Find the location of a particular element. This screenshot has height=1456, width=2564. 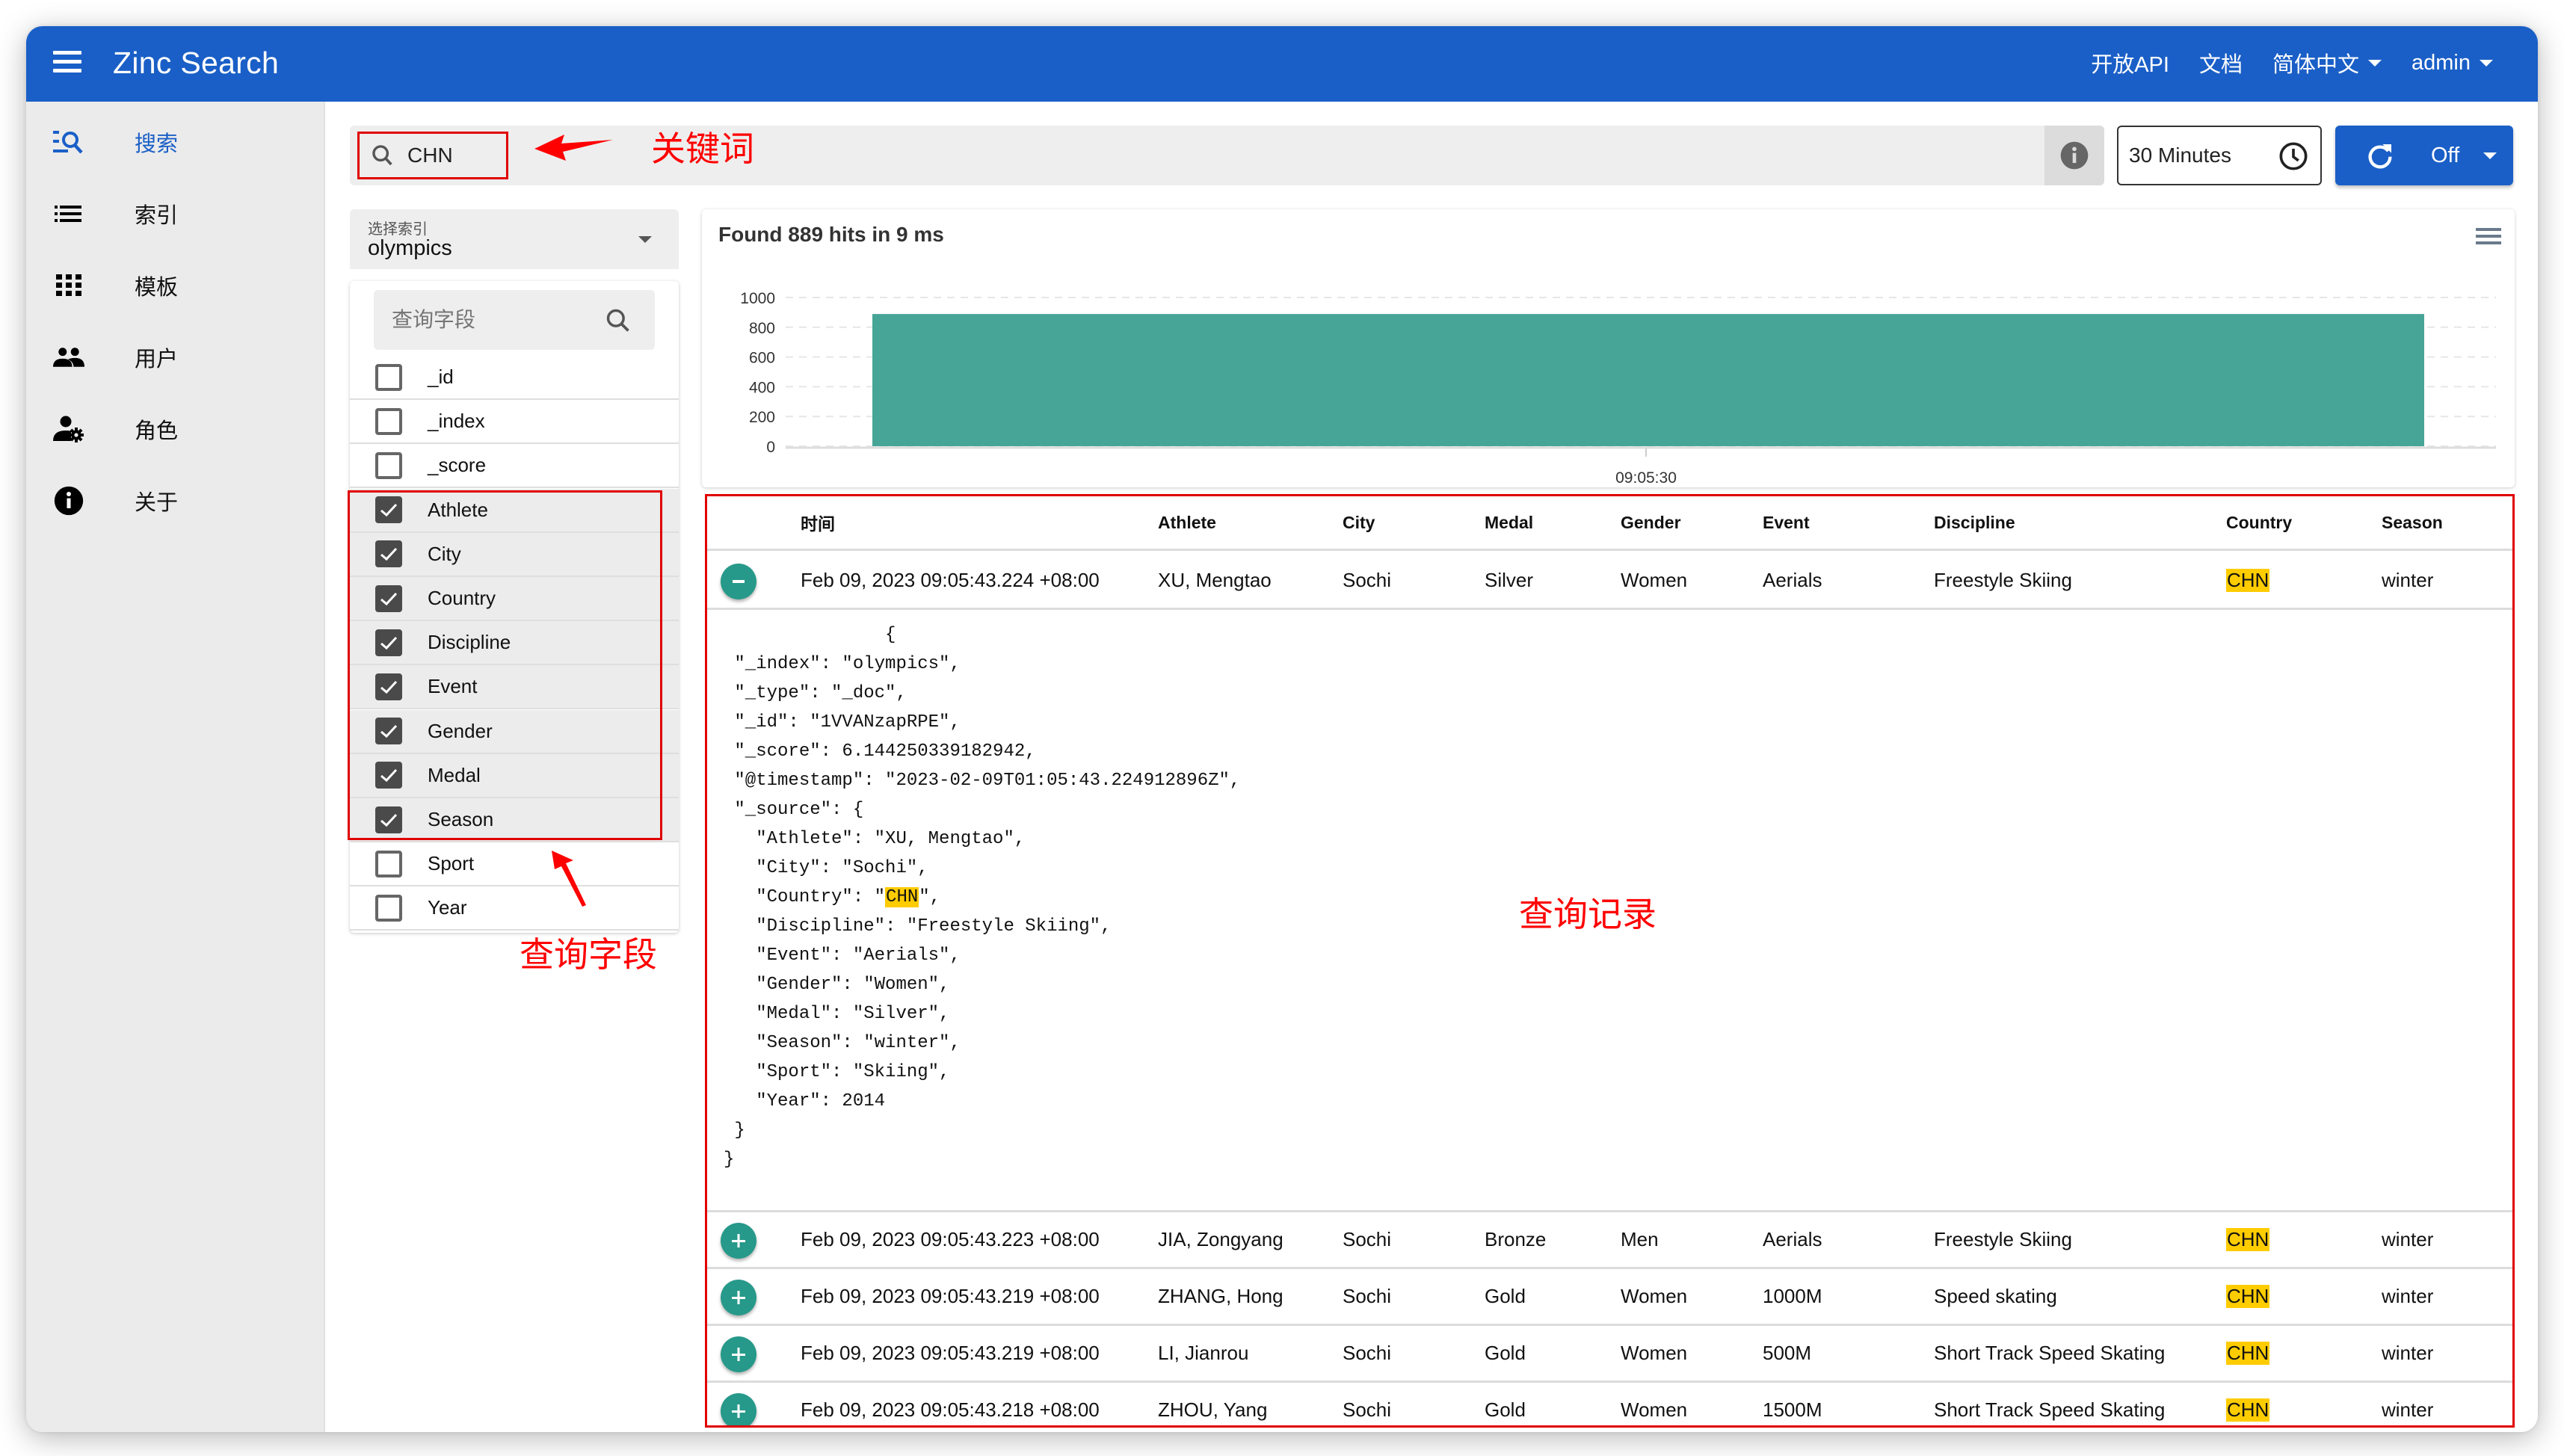

field-row-Season: Season is located at coordinates (515, 820).